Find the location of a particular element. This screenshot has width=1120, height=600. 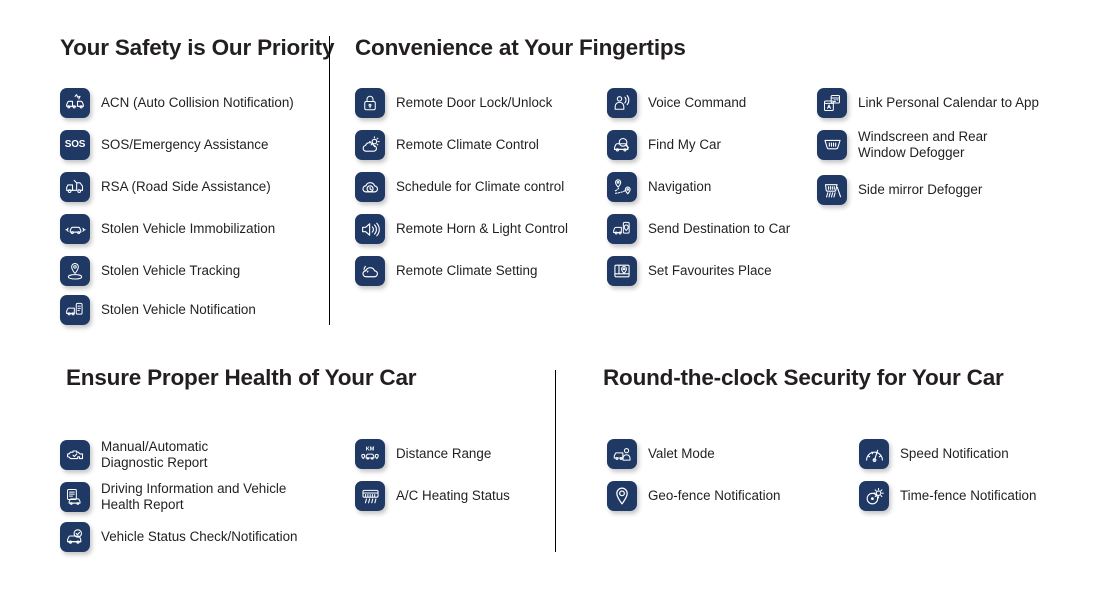

feature-label: RSA (Road Side Assistance) is located at coordinates (186, 187).